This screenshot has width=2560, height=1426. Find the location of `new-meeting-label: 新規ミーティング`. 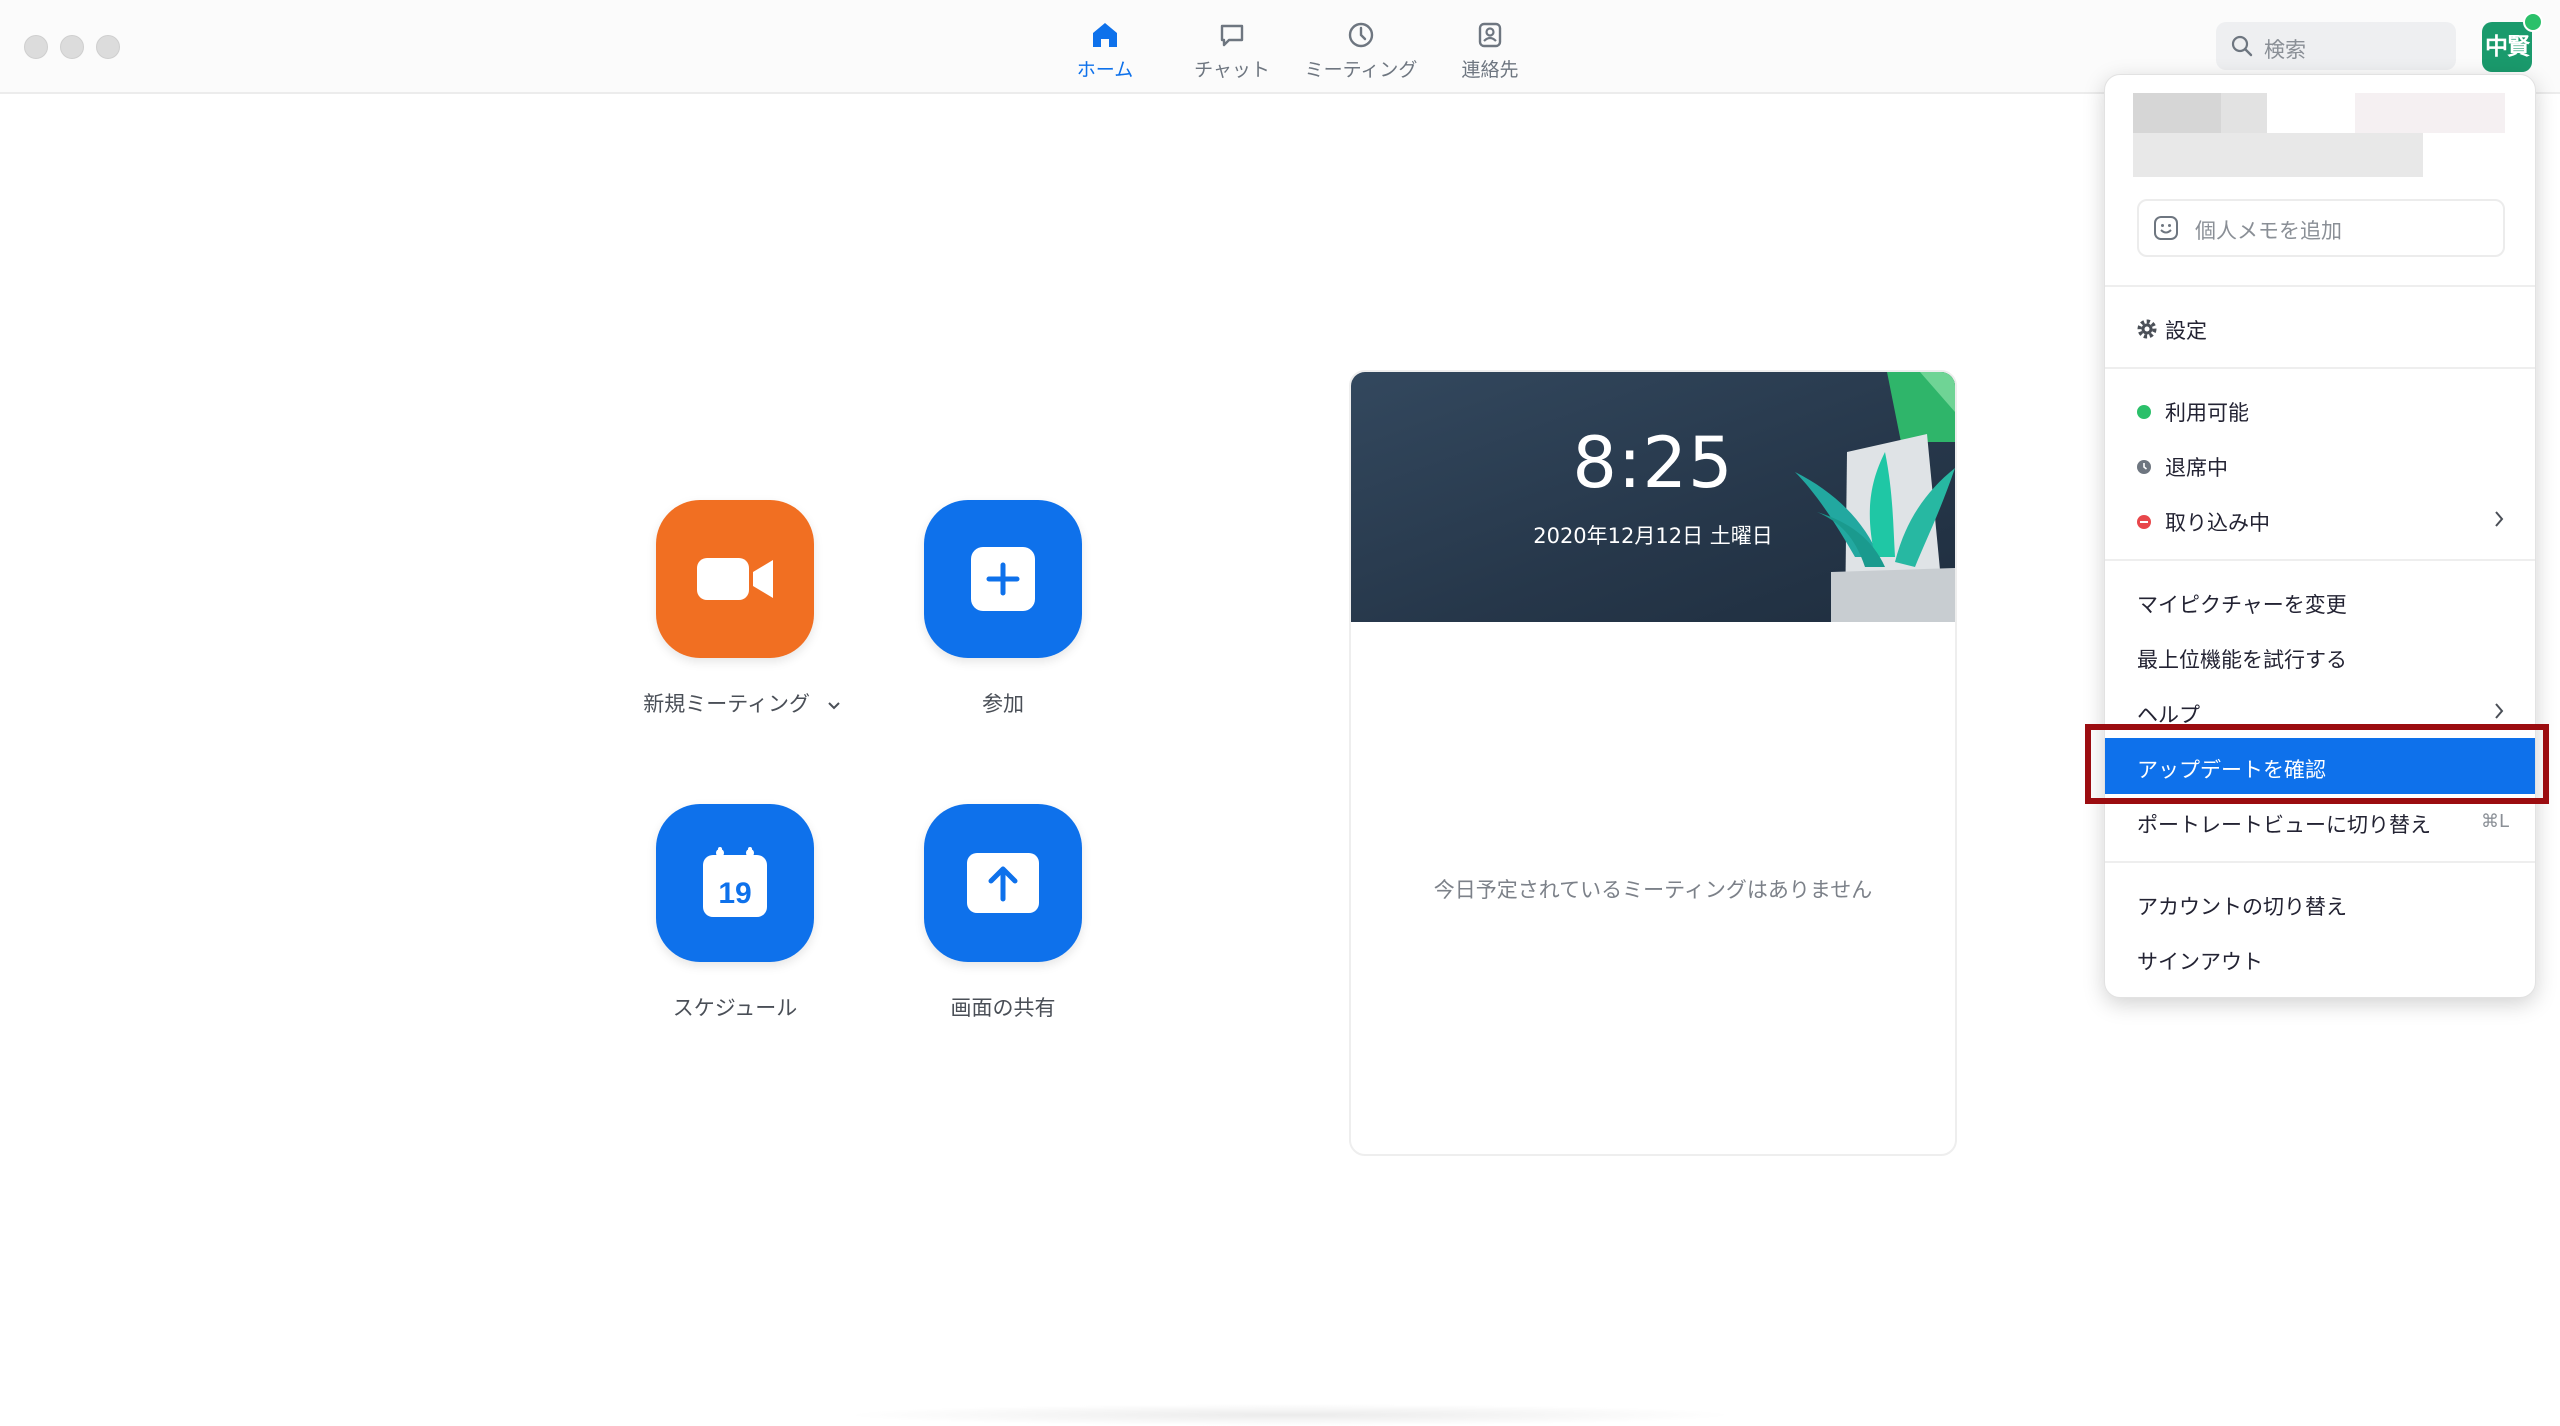

new-meeting-label: 新規ミーティング is located at coordinates (742, 703).